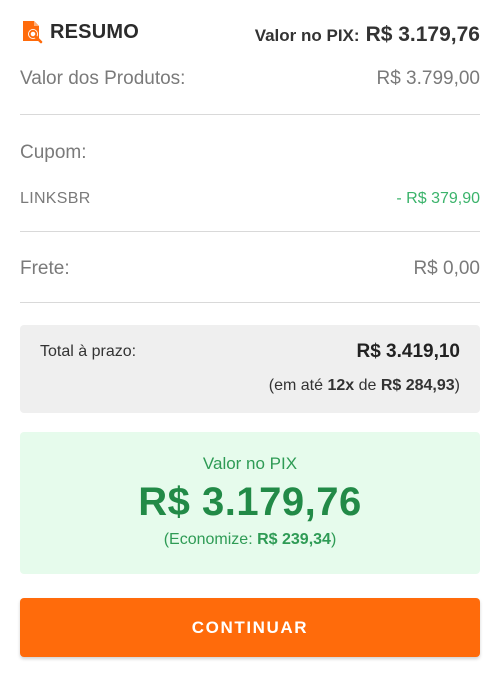 The width and height of the screenshot is (500, 685). What do you see at coordinates (438, 198) in the screenshot?
I see `coupon-discount: - R$ 379,90` at bounding box center [438, 198].